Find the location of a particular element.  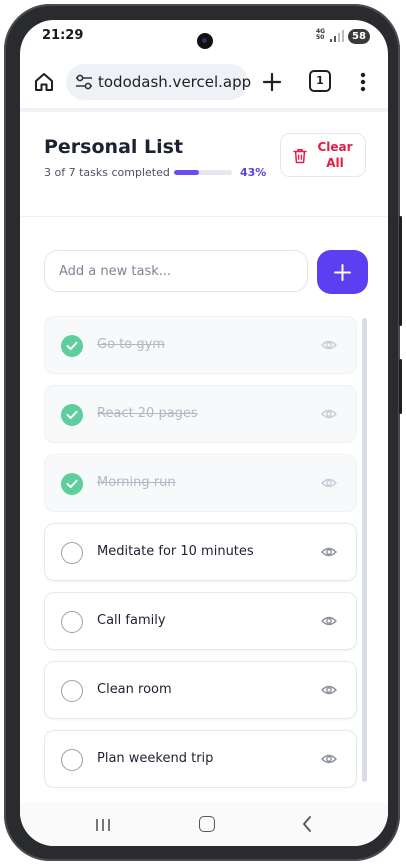

power-button is located at coordinates (400, 386).